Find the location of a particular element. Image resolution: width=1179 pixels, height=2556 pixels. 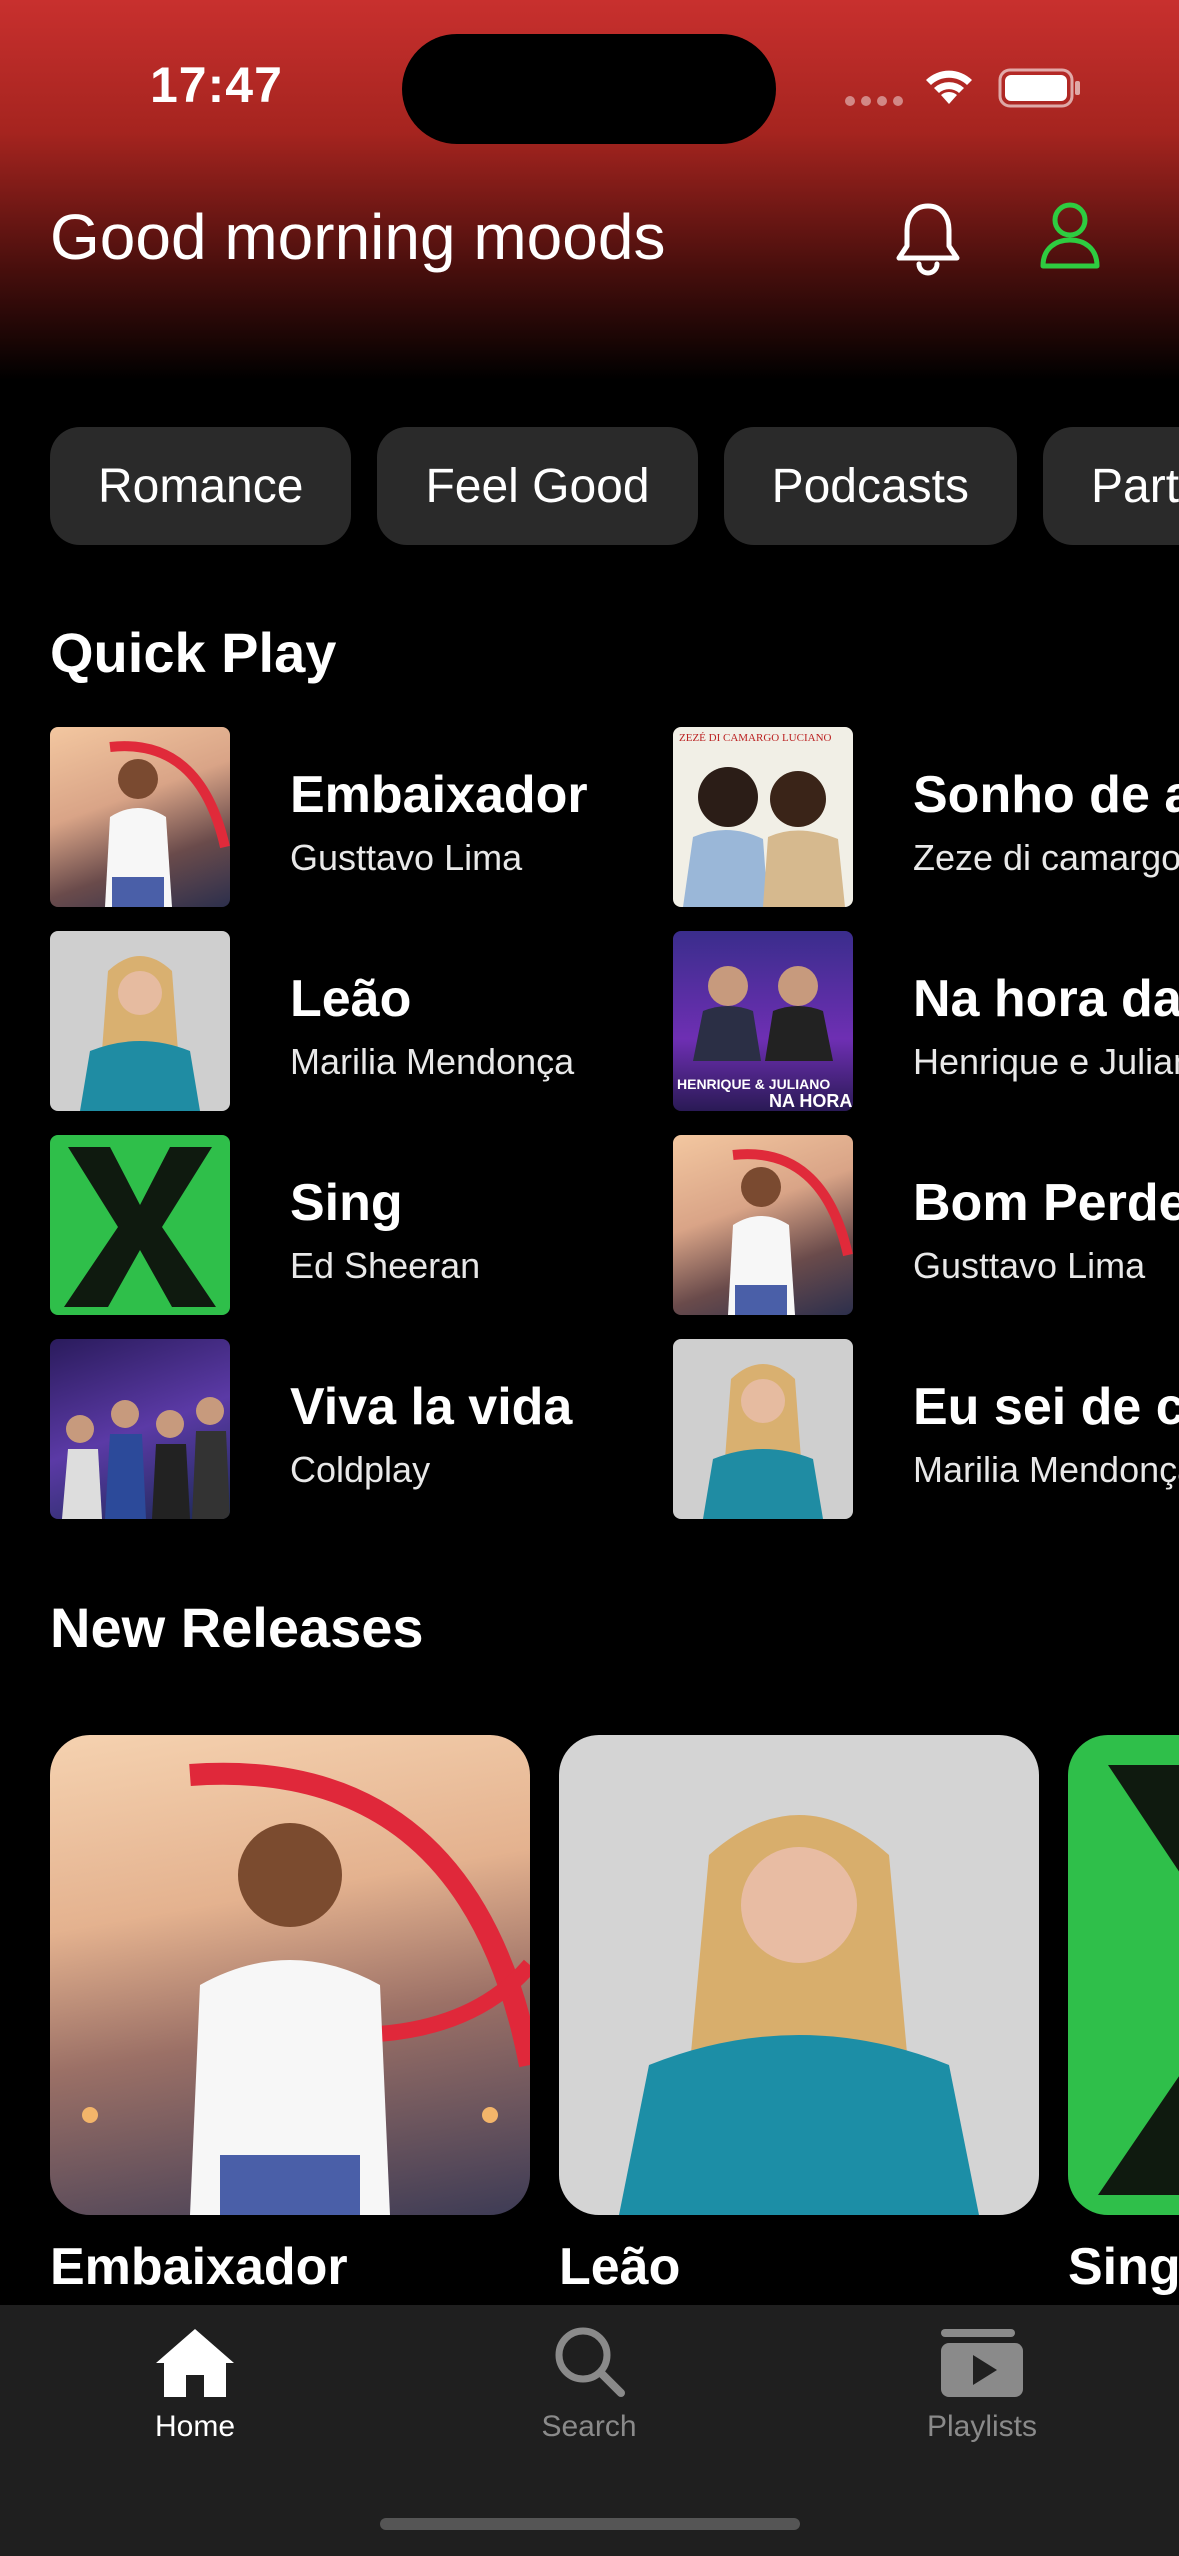

release-card: Leão is located at coordinates (799, 2016).